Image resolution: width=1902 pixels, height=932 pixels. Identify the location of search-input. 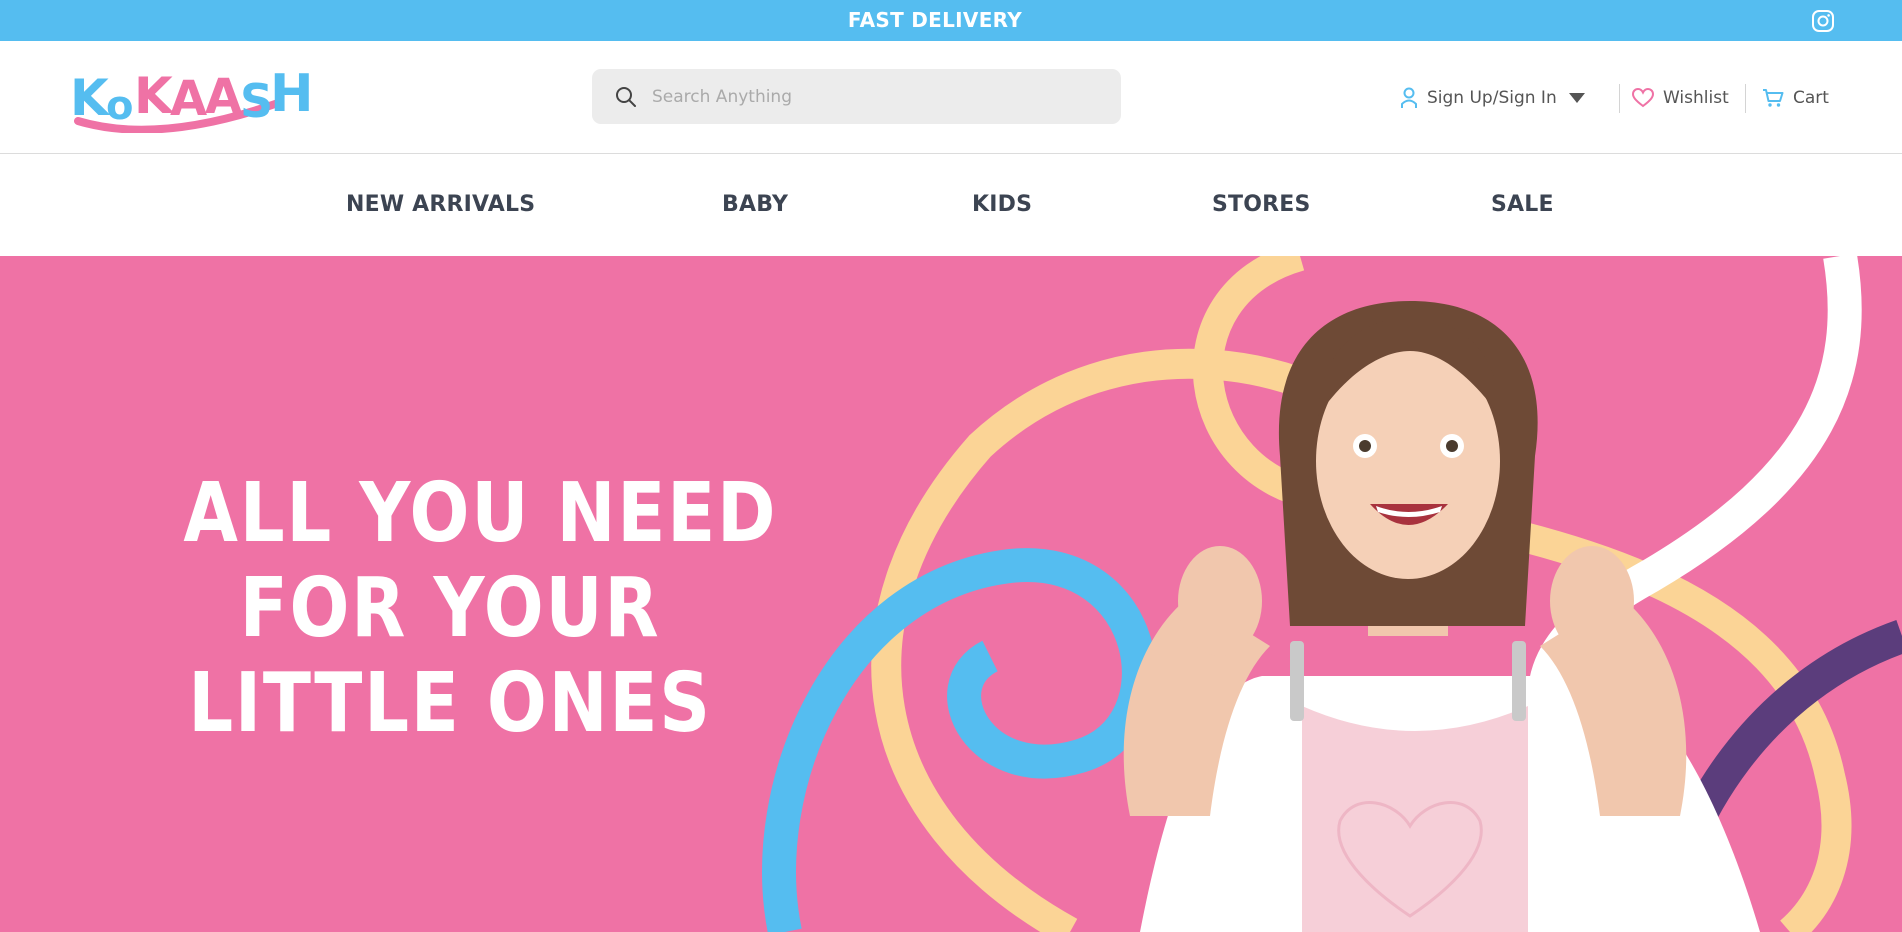
(877, 96).